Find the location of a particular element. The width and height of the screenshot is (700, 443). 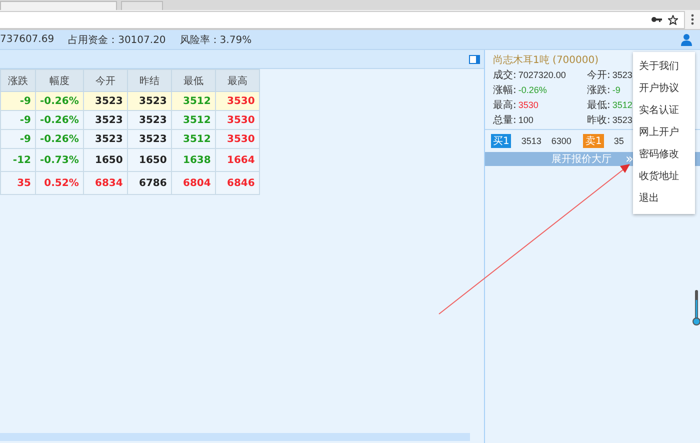

column-header: 昨结 is located at coordinates (149, 81).